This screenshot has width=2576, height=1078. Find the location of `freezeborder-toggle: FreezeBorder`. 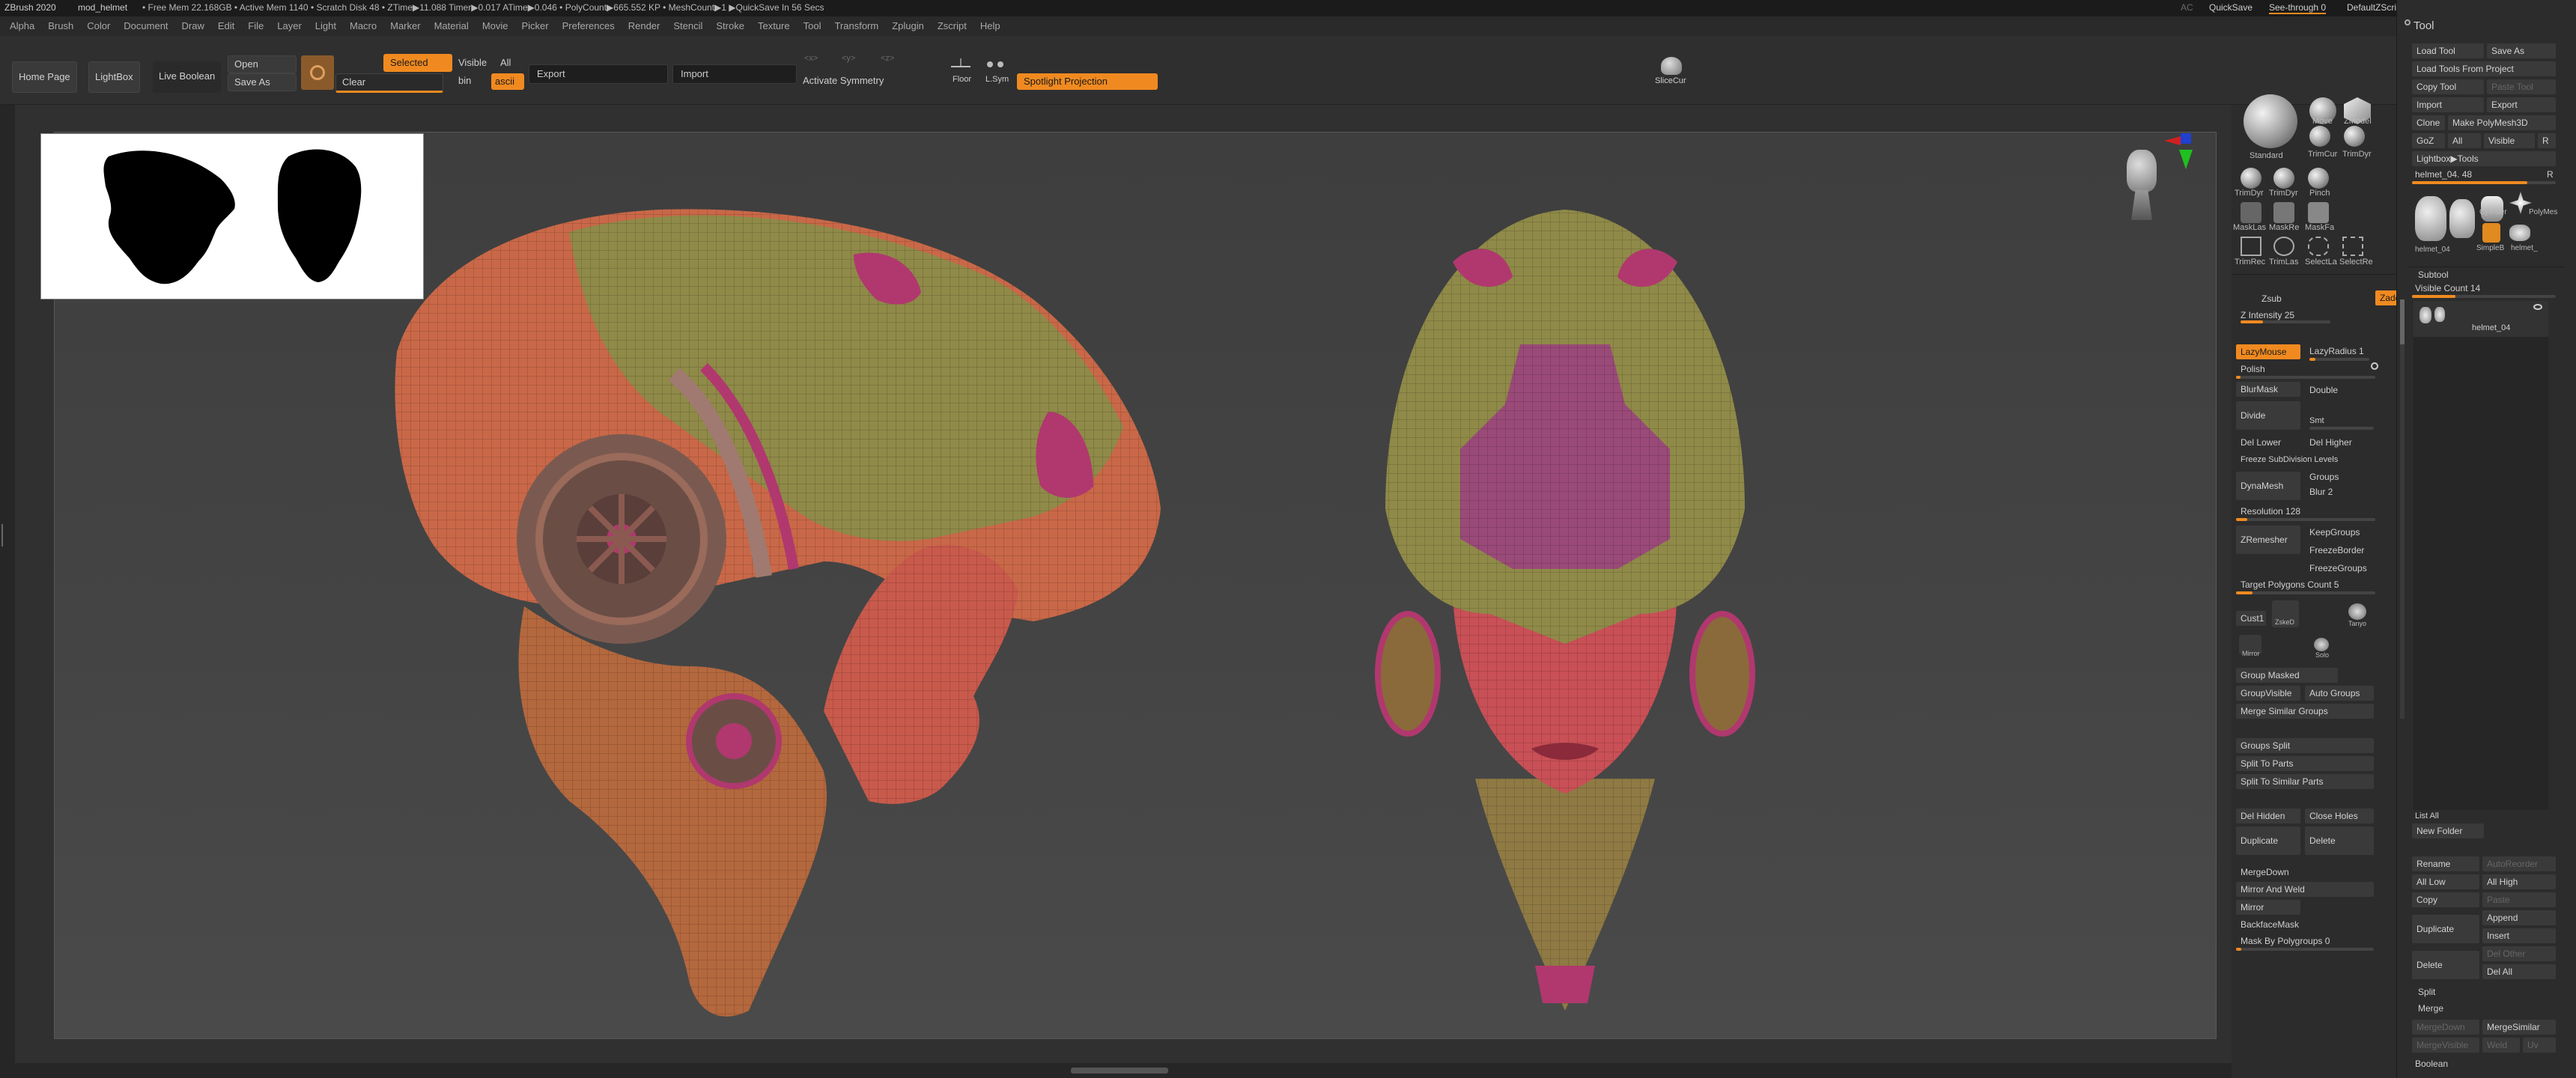

freezeborder-toggle: FreezeBorder is located at coordinates (2336, 550).